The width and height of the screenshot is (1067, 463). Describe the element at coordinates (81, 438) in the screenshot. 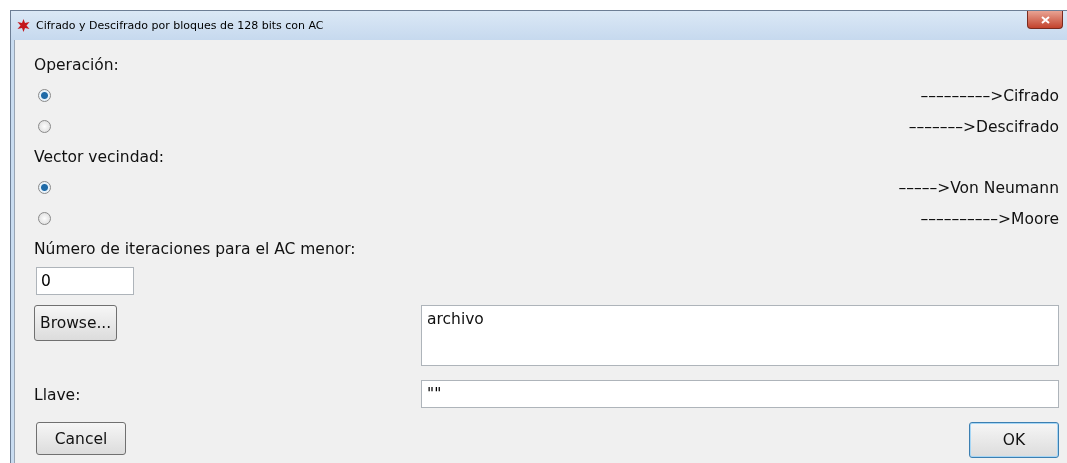

I see `cancel-button: Cancel` at that location.